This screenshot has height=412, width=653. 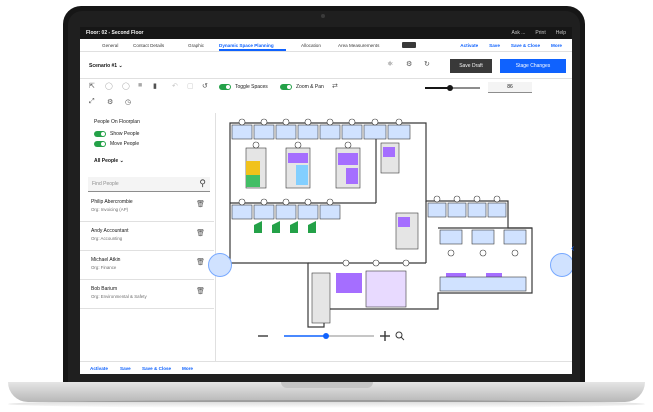 I want to click on tab-actions: Activate Save Save & Close More, so click(x=511, y=45).